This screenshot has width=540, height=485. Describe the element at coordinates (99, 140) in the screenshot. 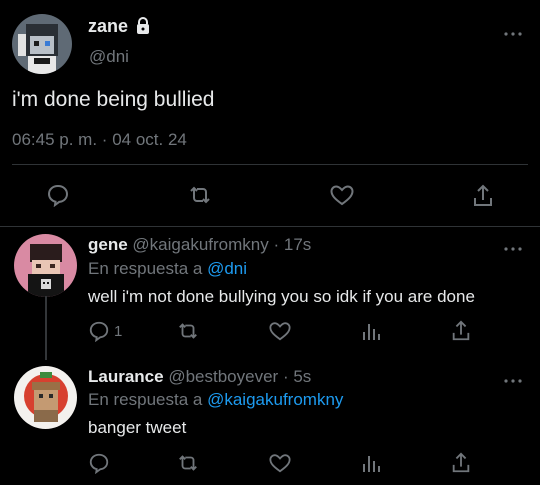

I see `tweet-timestamp: 06:45 p. m. · 04 oct. 24` at that location.